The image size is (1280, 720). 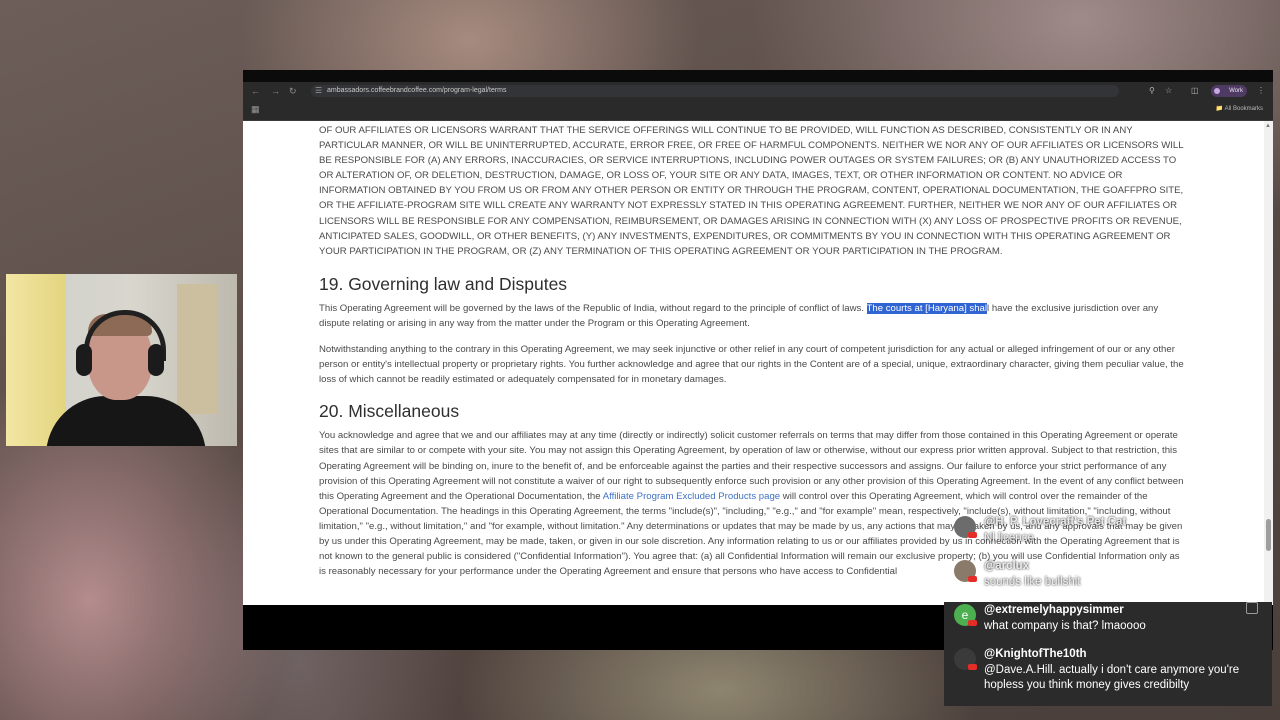 I want to click on menu-kebab-icon: ⋮, so click(x=1261, y=91).